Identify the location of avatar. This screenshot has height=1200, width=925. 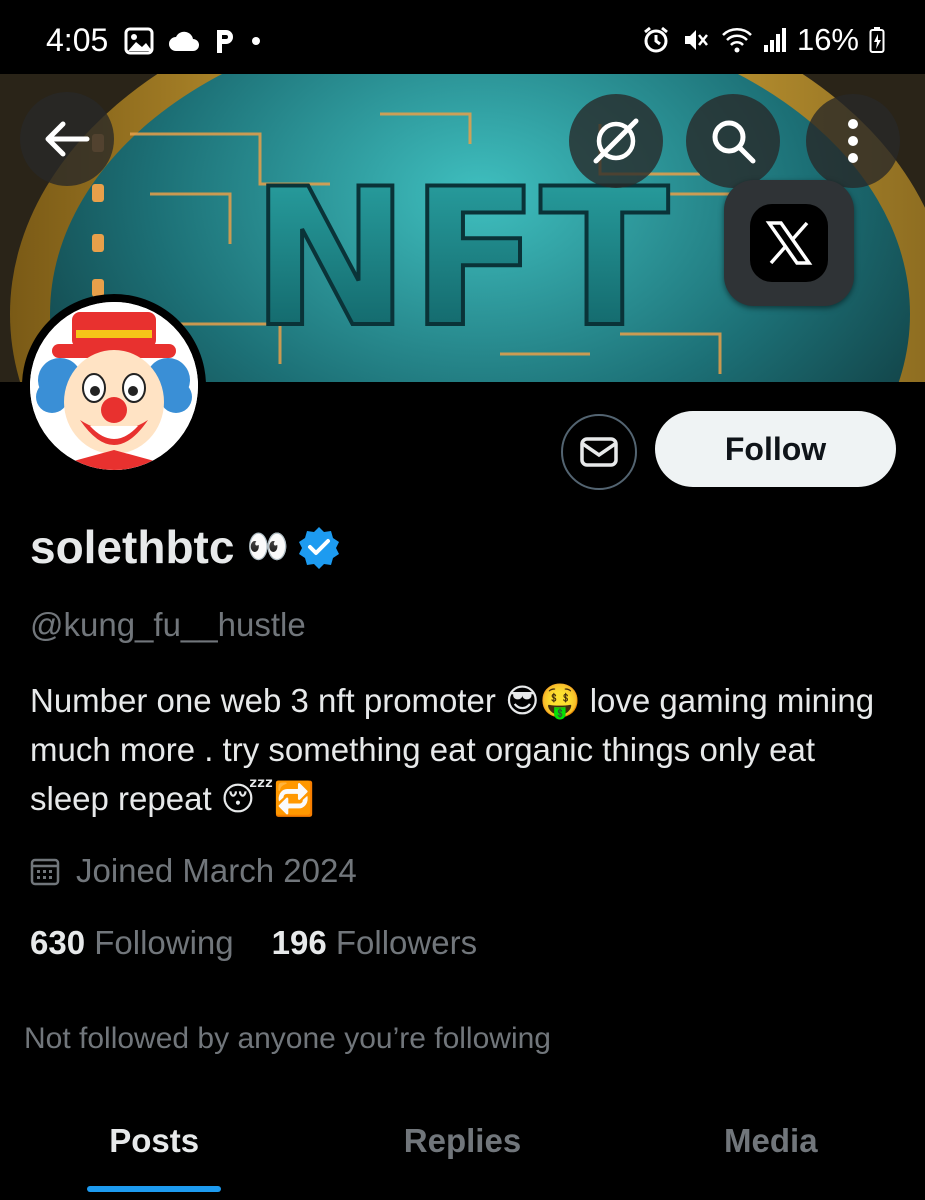
(114, 386).